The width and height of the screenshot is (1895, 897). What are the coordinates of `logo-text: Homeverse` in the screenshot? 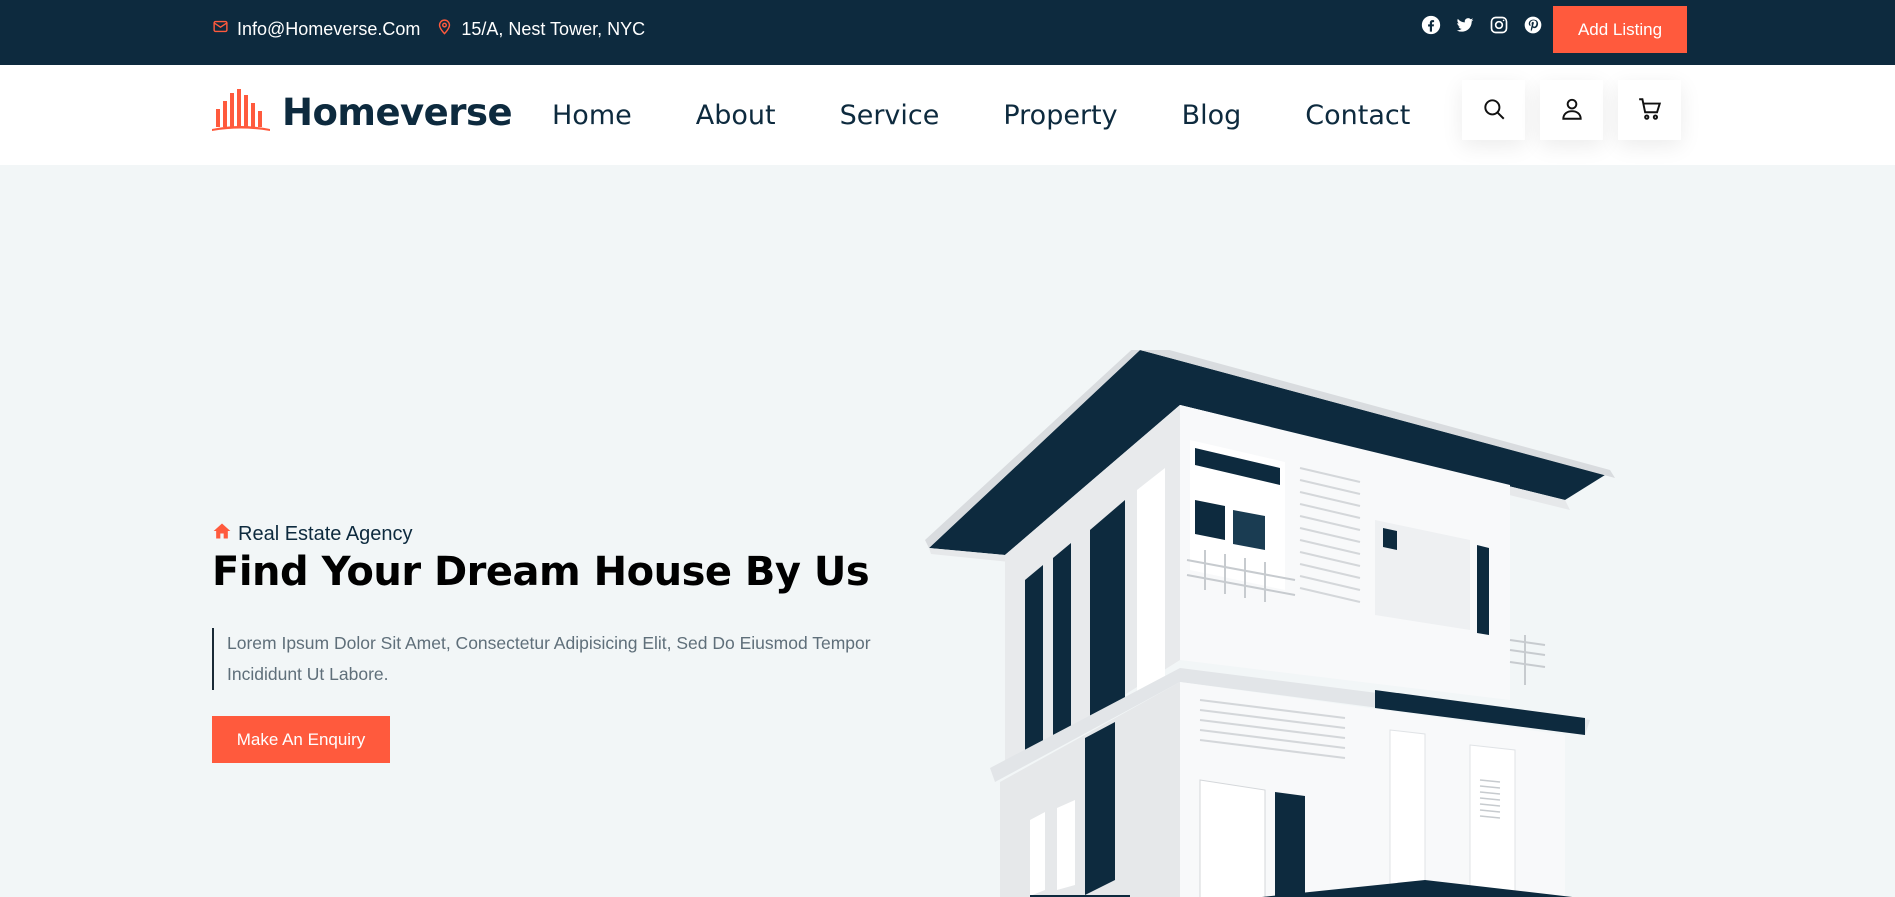 It's located at (397, 112).